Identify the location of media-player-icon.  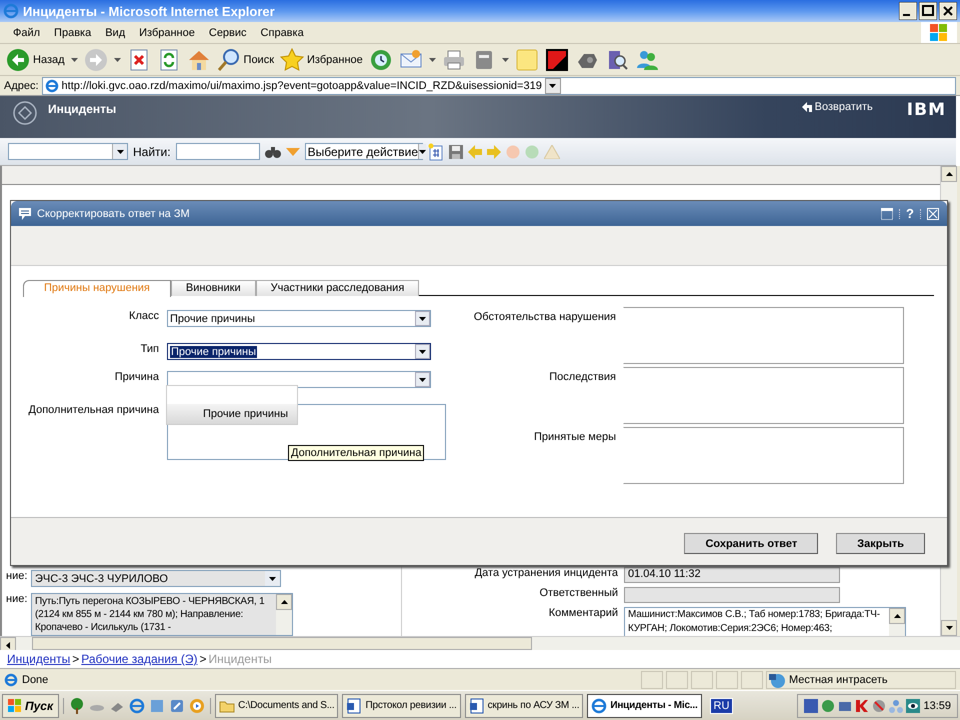
(197, 706).